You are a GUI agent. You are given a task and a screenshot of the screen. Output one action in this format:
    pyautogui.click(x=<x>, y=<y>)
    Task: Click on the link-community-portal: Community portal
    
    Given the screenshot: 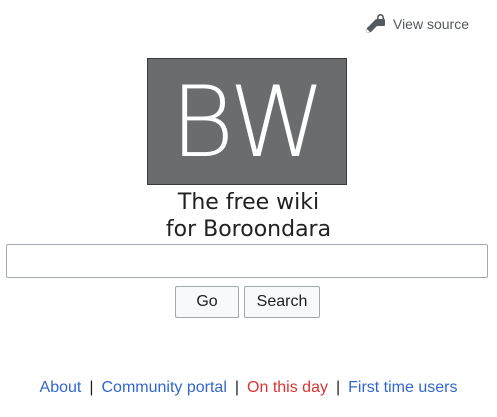 What is the action you would take?
    pyautogui.click(x=164, y=387)
    